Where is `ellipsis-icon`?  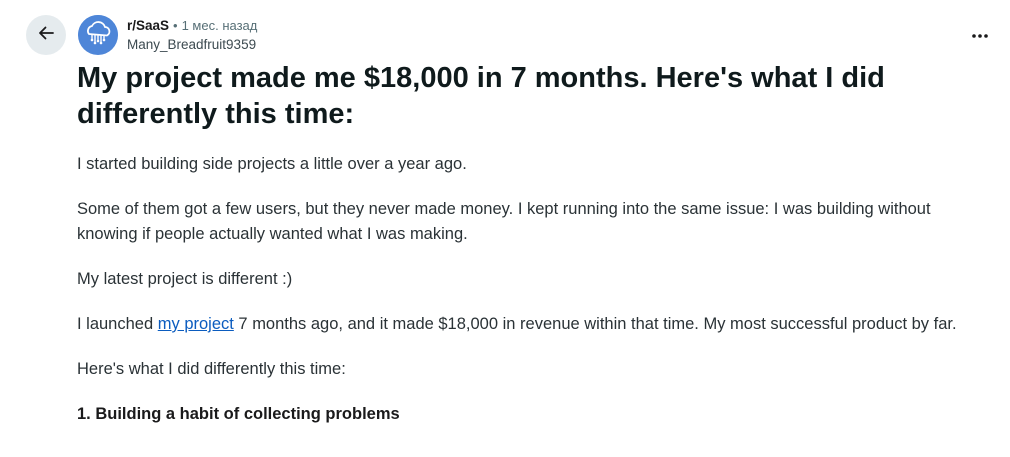
ellipsis-icon is located at coordinates (980, 35).